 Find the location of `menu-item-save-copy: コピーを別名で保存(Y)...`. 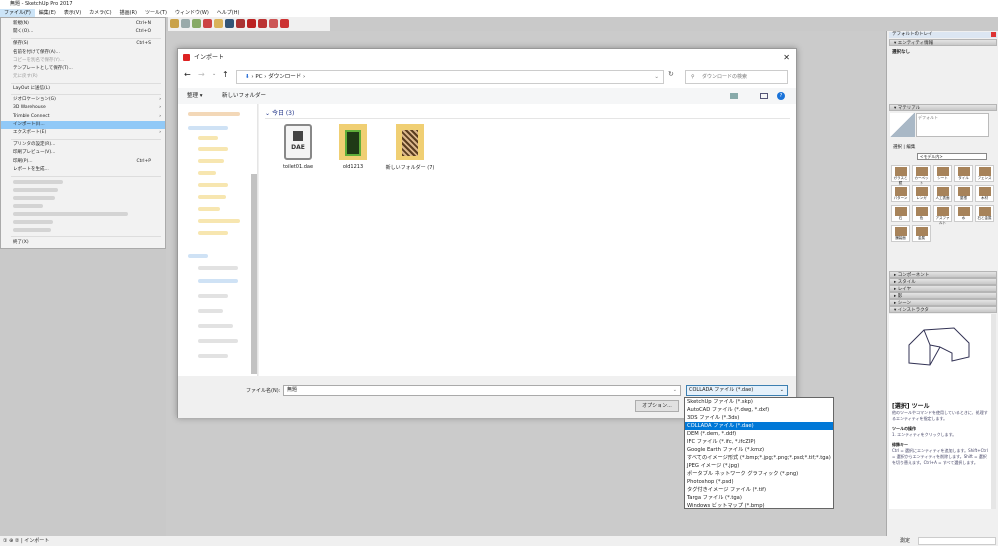

menu-item-save-copy: コピーを別名で保存(Y)... is located at coordinates (83, 61).